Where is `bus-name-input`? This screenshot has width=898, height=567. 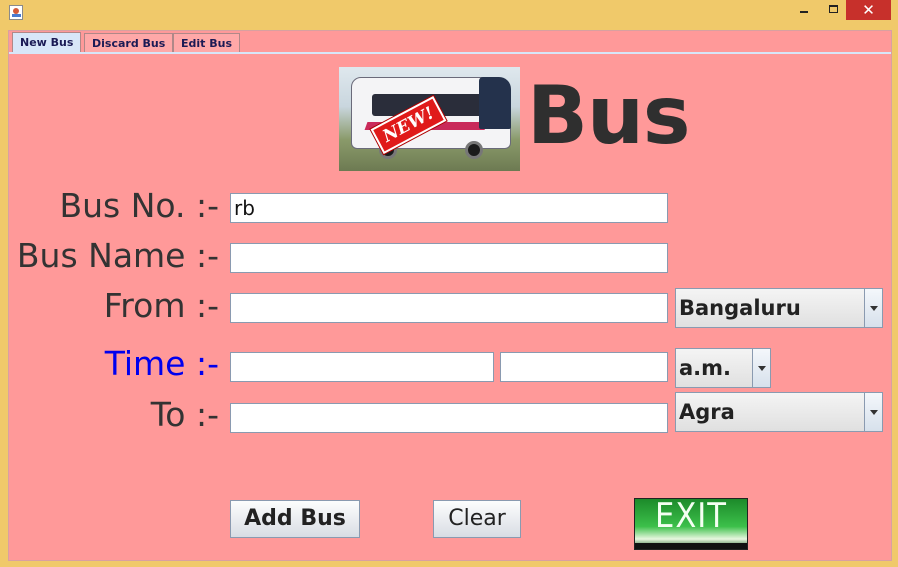 bus-name-input is located at coordinates (449, 258).